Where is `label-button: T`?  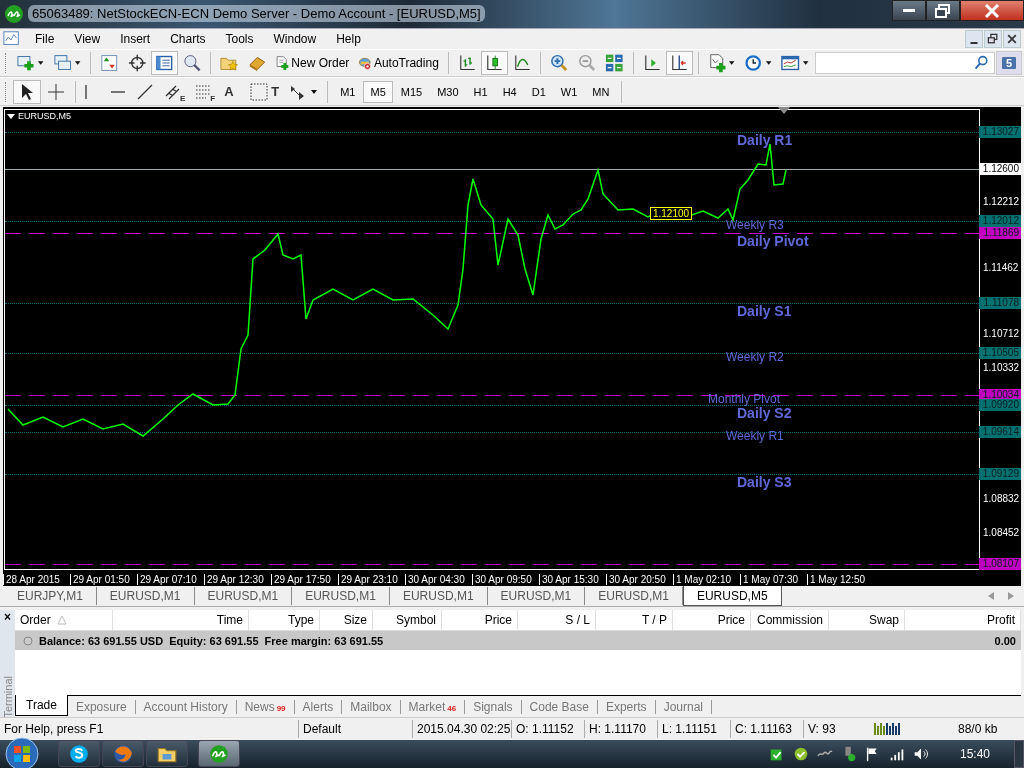 label-button: T is located at coordinates (264, 91).